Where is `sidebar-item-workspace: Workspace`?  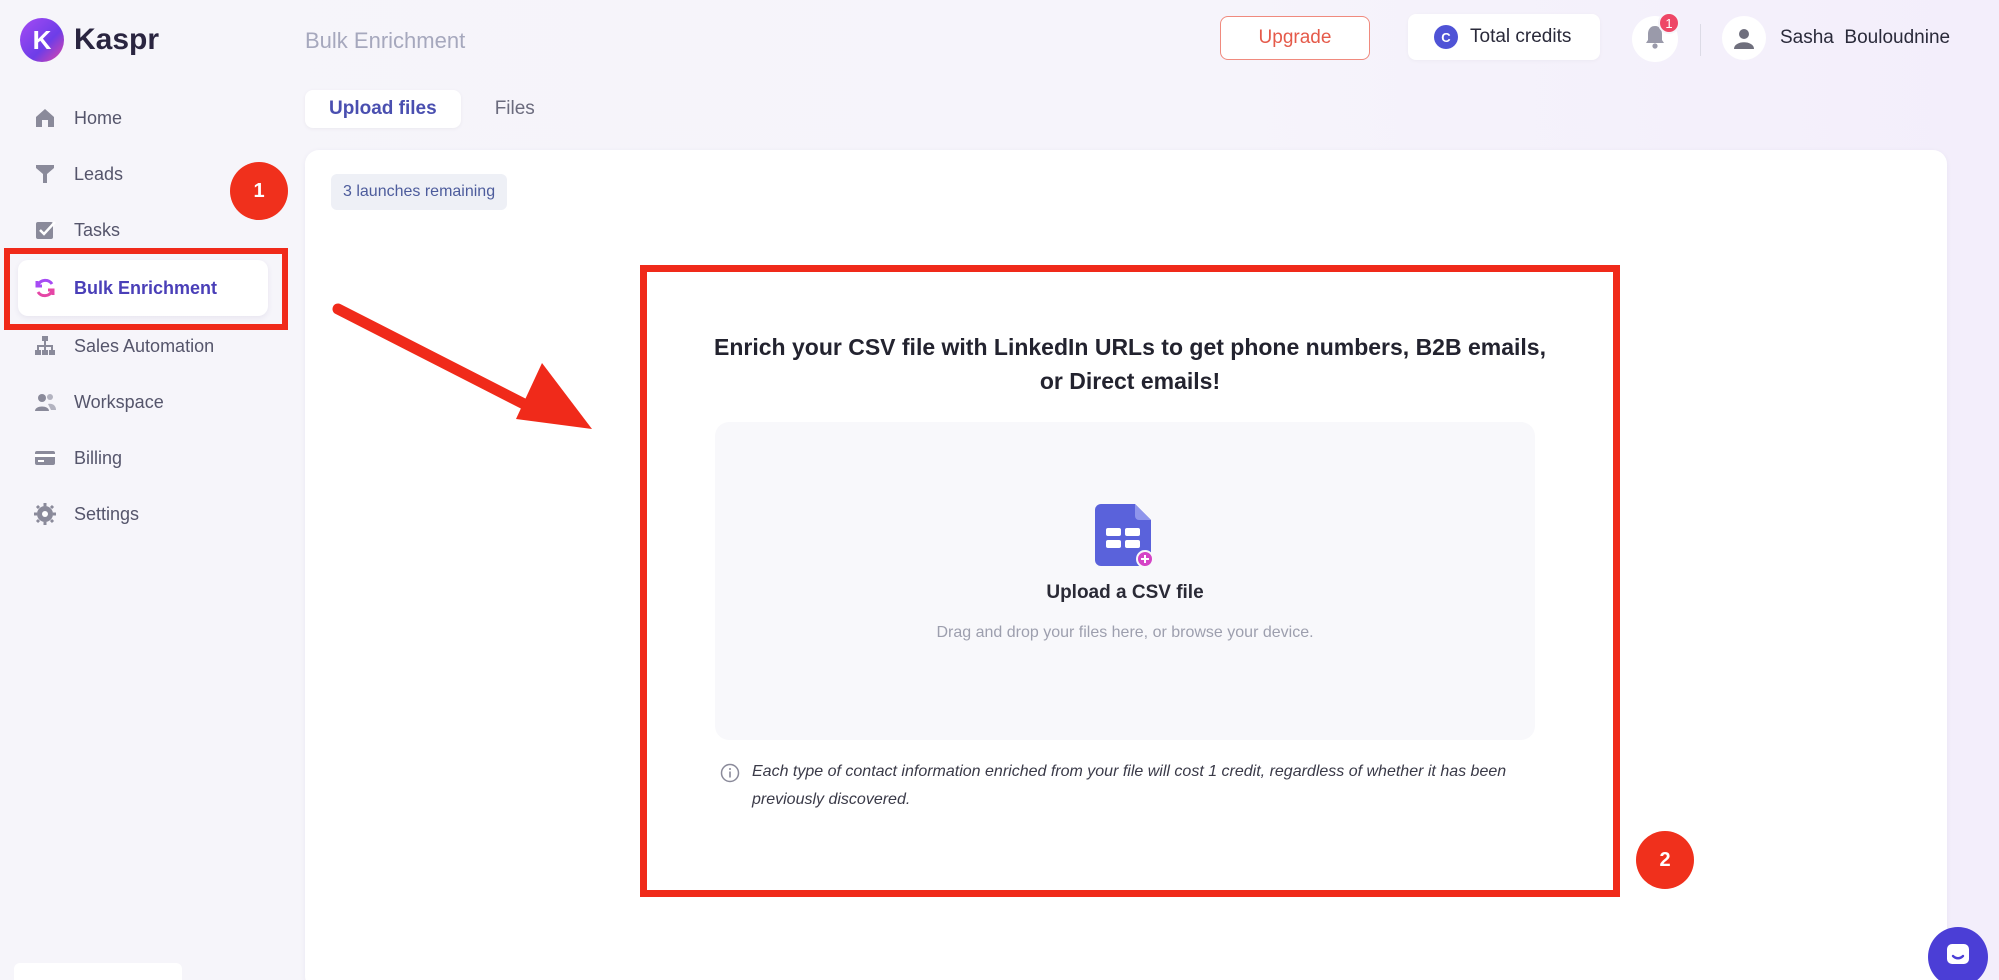 sidebar-item-workspace: Workspace is located at coordinates (143, 402).